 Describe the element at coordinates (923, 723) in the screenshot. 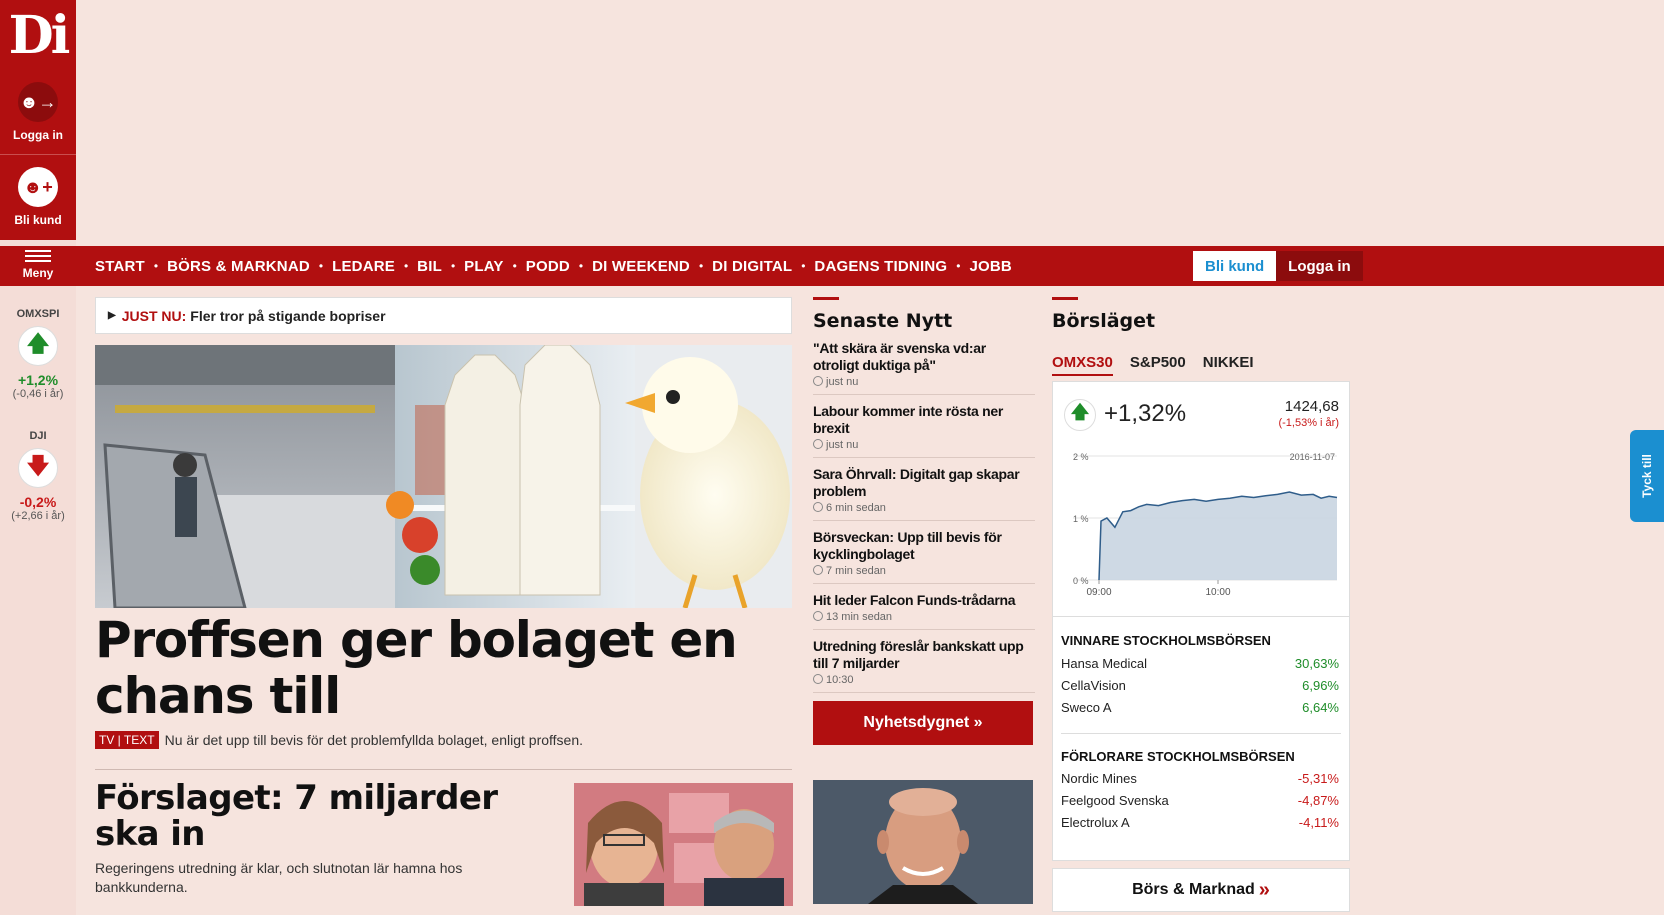

I see `news-day-button: Nyhetsdygnet »` at that location.